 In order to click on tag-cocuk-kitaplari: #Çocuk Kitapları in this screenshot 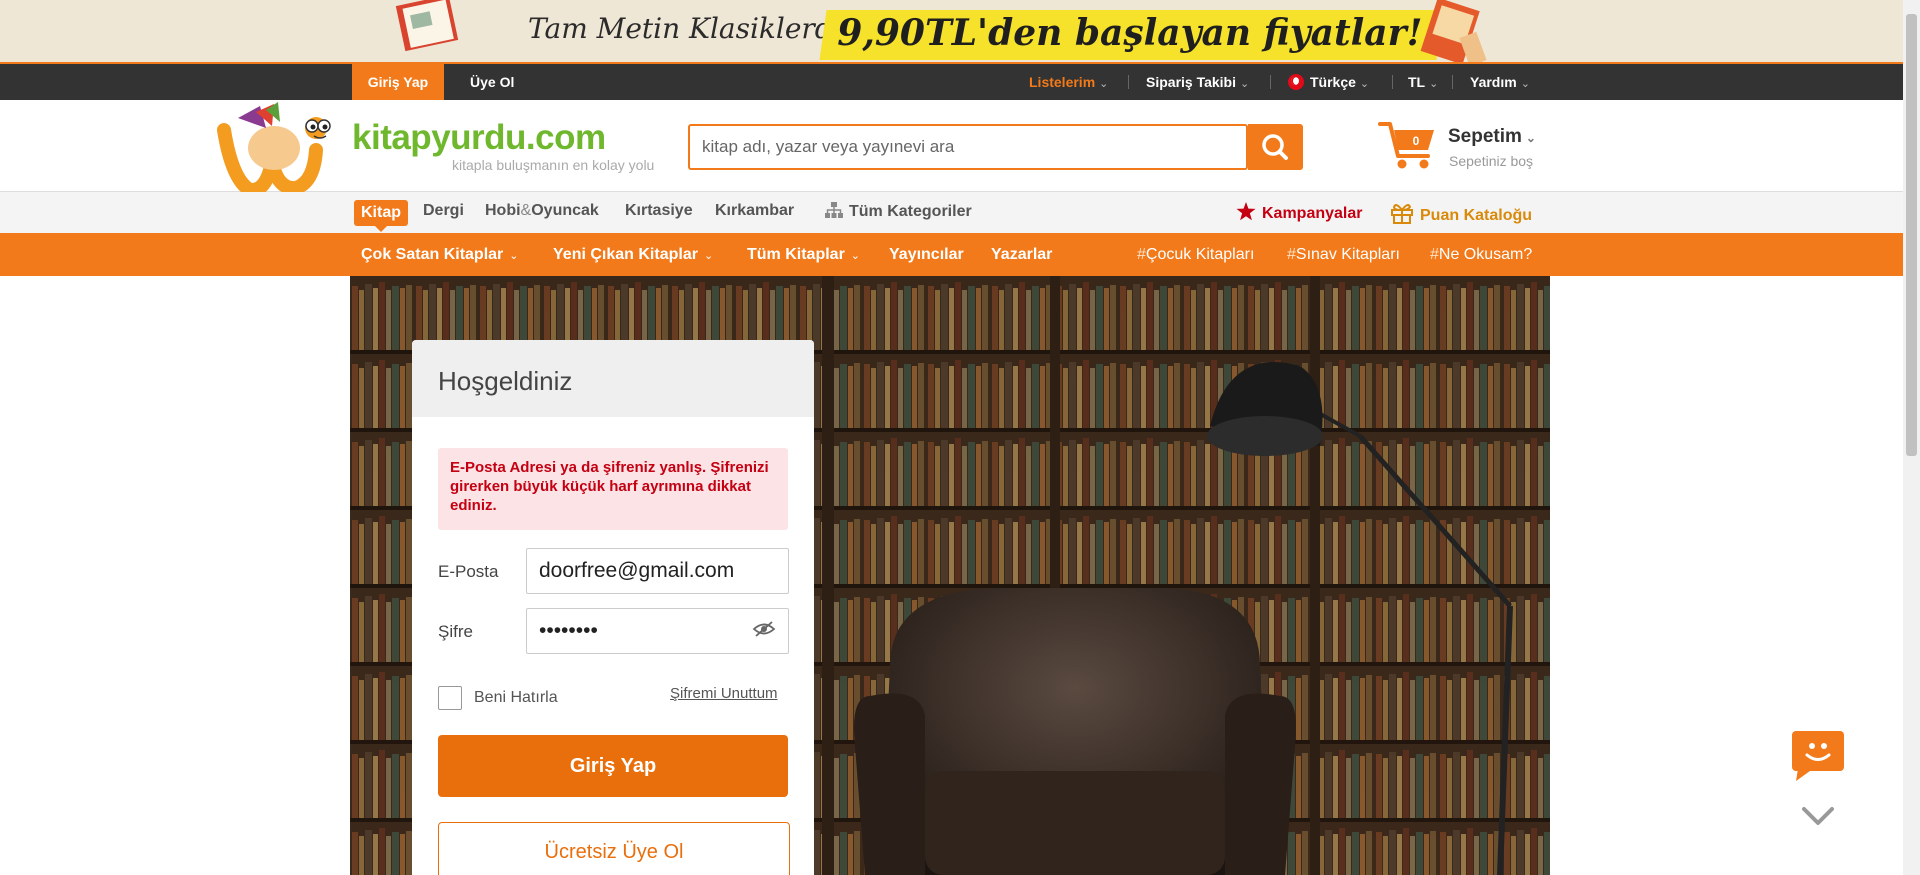, I will do `click(1195, 254)`.